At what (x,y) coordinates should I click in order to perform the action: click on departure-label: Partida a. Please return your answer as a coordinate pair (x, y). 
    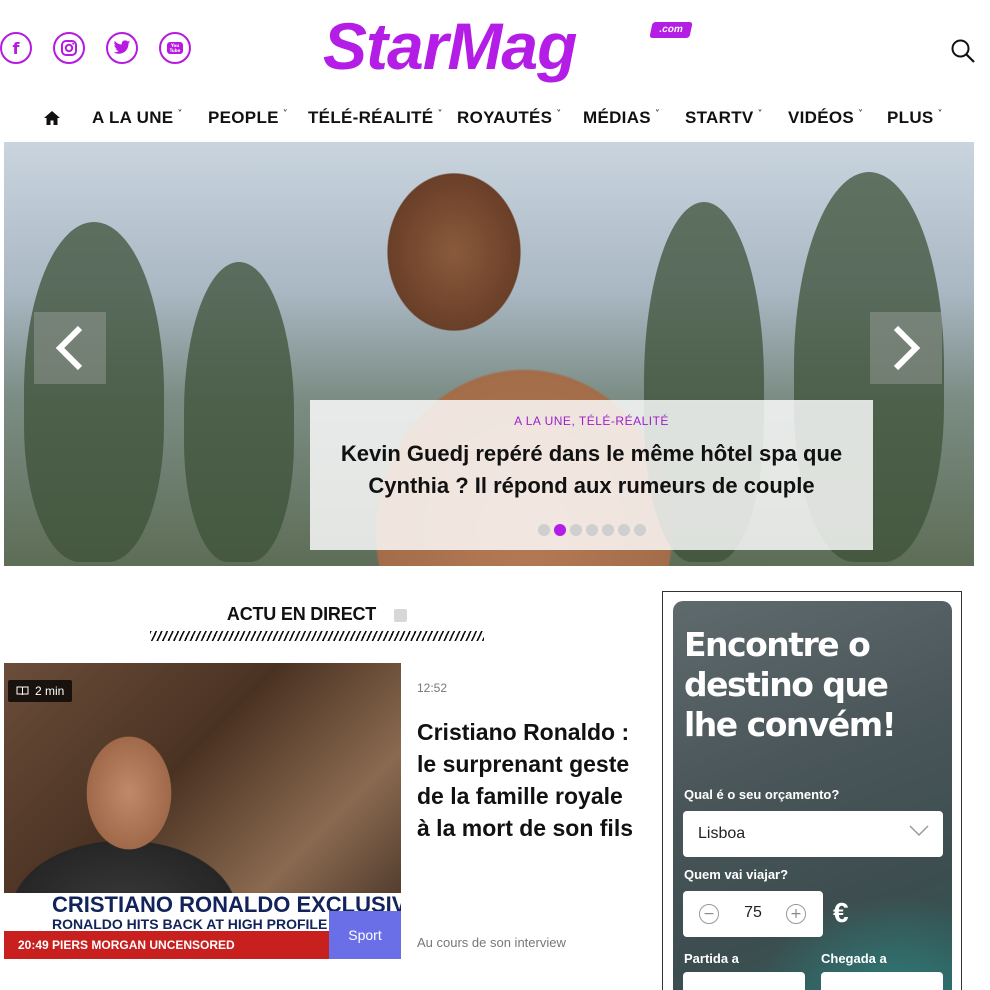
    Looking at the image, I should click on (711, 958).